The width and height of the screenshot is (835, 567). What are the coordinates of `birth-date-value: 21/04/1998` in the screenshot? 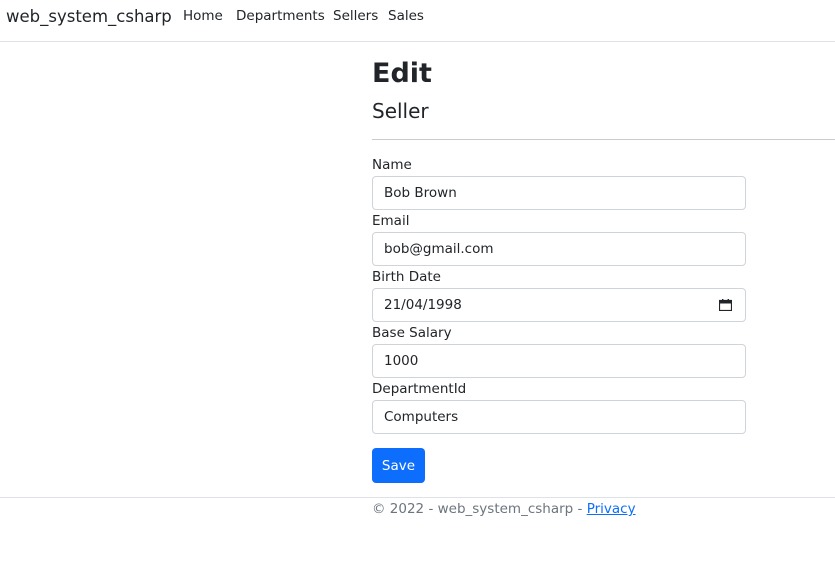 It's located at (423, 305).